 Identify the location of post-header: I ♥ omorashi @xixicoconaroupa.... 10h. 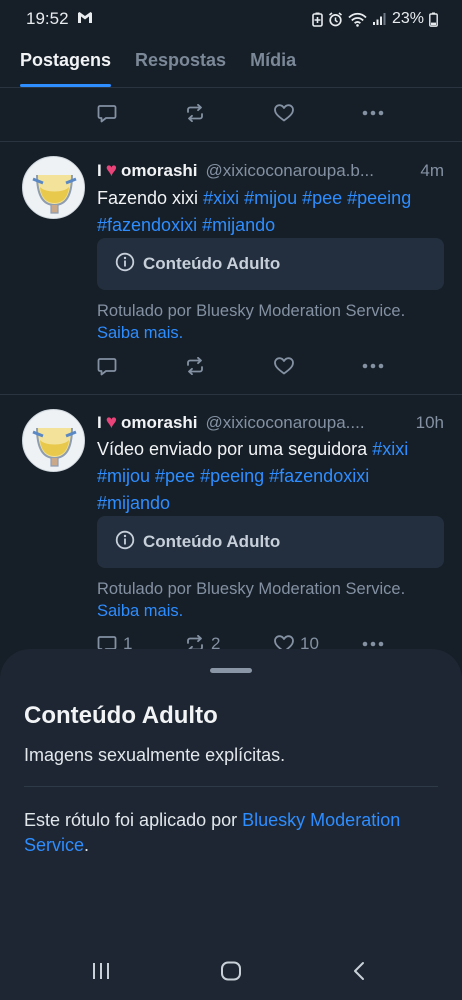
(270, 423).